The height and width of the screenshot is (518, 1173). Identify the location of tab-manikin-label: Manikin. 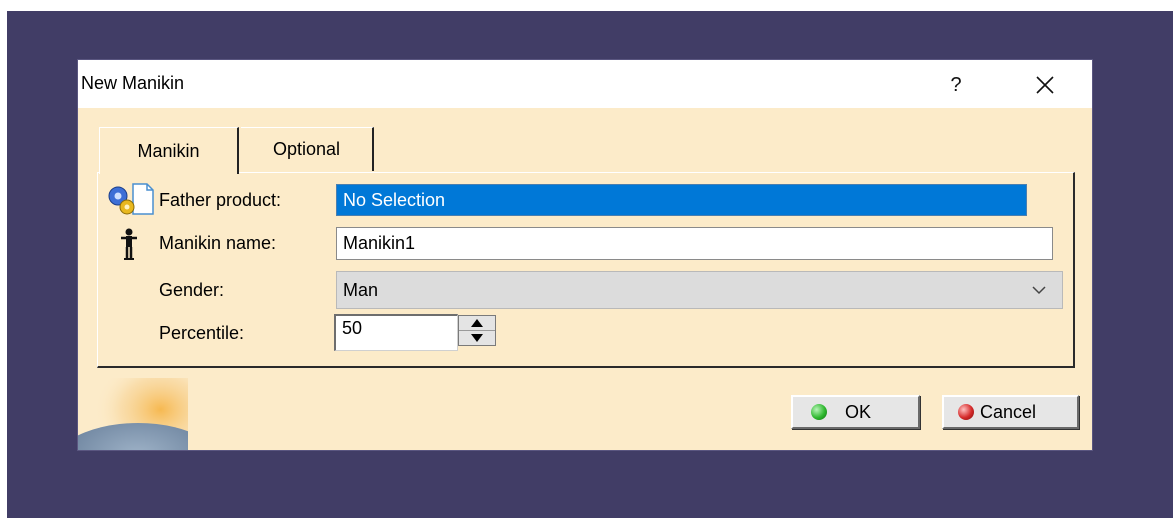
(168, 150).